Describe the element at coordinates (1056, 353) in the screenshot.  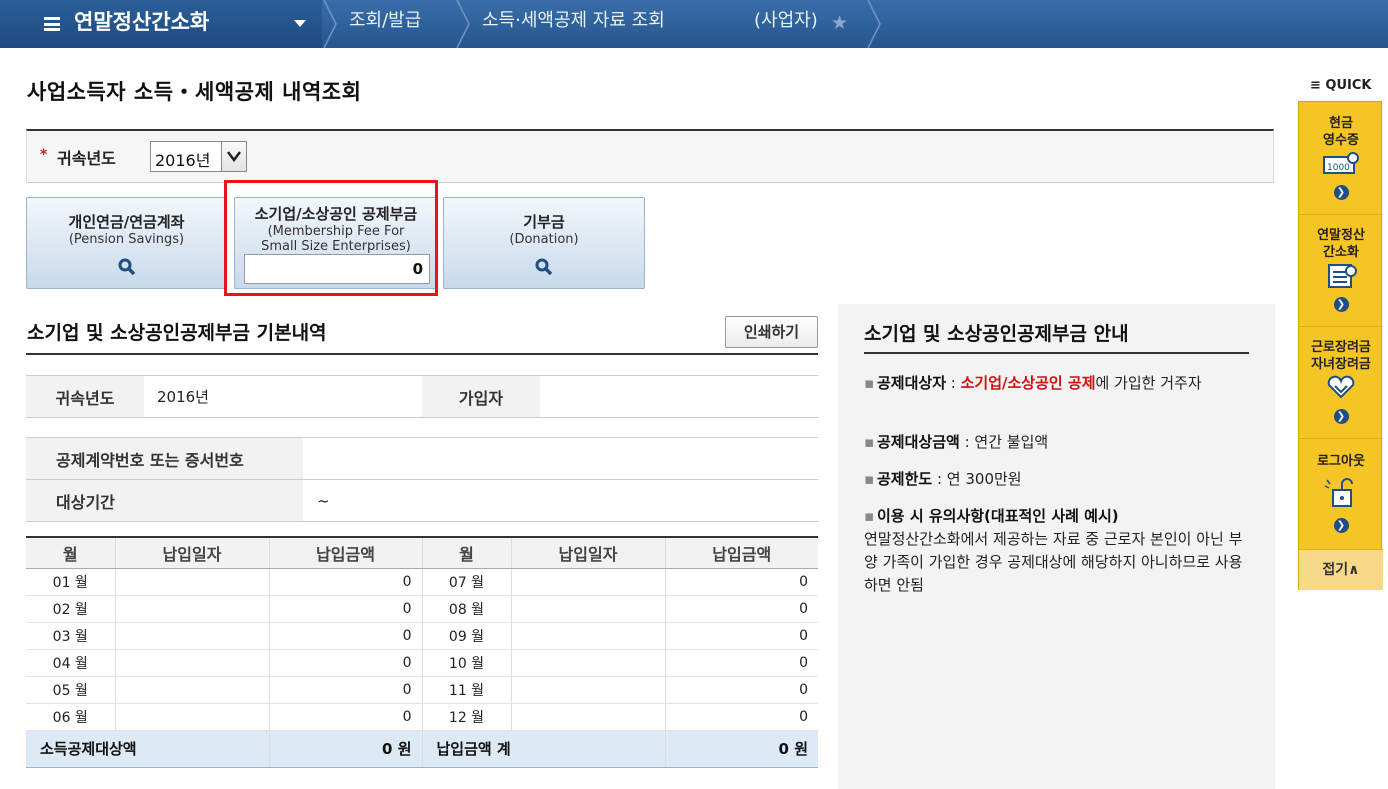
I see `guide-divider` at that location.